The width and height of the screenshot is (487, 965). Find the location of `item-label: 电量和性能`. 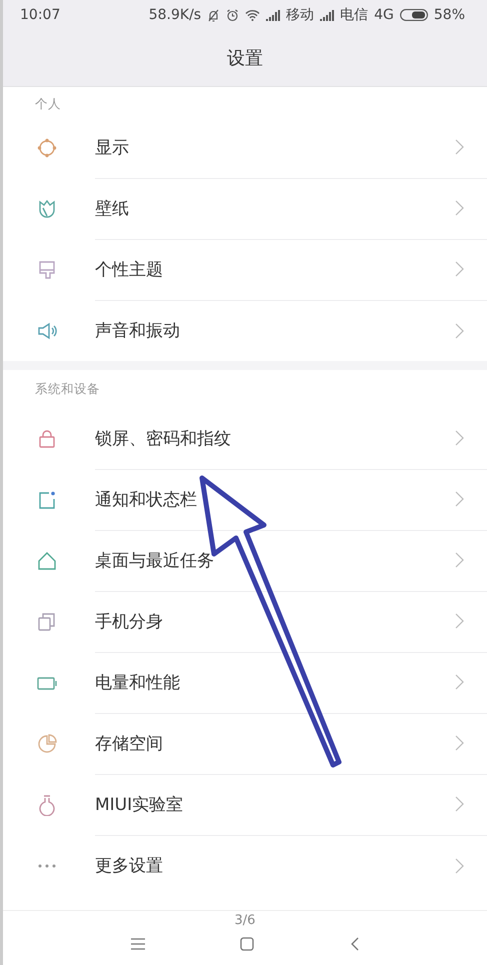

item-label: 电量和性能 is located at coordinates (137, 683).